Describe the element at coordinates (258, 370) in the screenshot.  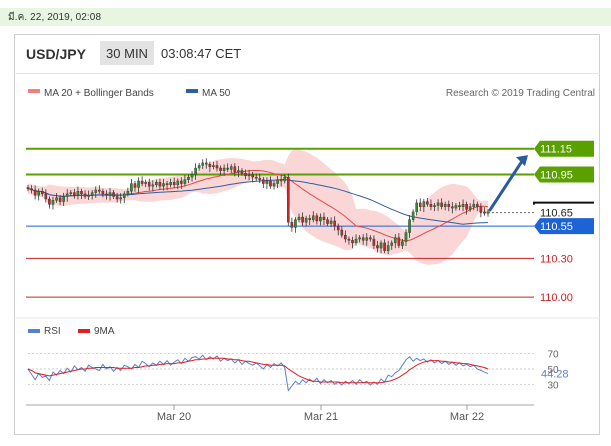
I see `rsi-ma-line` at that location.